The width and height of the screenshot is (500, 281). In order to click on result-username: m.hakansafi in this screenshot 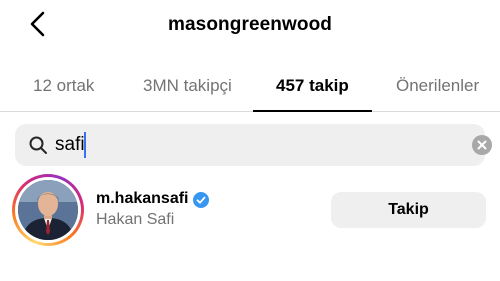, I will do `click(142, 199)`.